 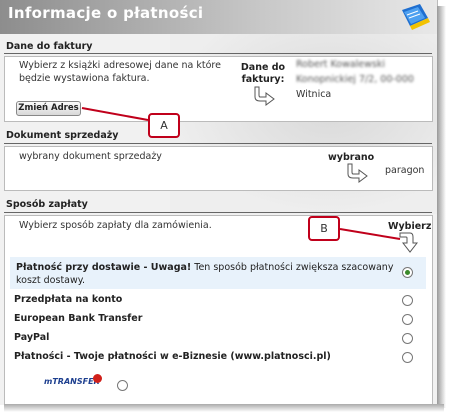 I want to click on payment-section-title: Sposób zapłaty, so click(x=47, y=204).